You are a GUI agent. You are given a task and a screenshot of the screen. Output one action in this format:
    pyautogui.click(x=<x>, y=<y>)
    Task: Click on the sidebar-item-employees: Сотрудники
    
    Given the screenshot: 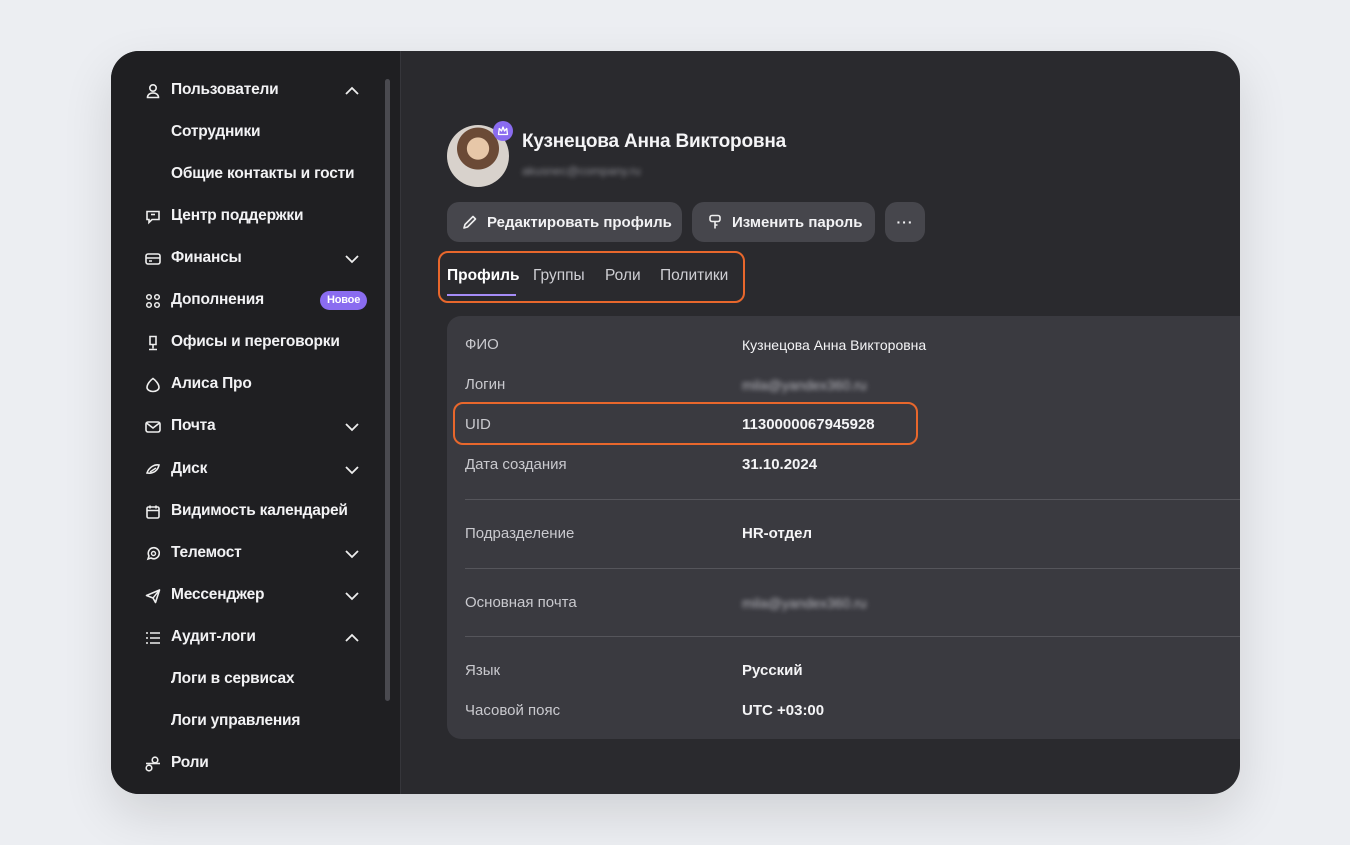 What is the action you would take?
    pyautogui.click(x=246, y=133)
    